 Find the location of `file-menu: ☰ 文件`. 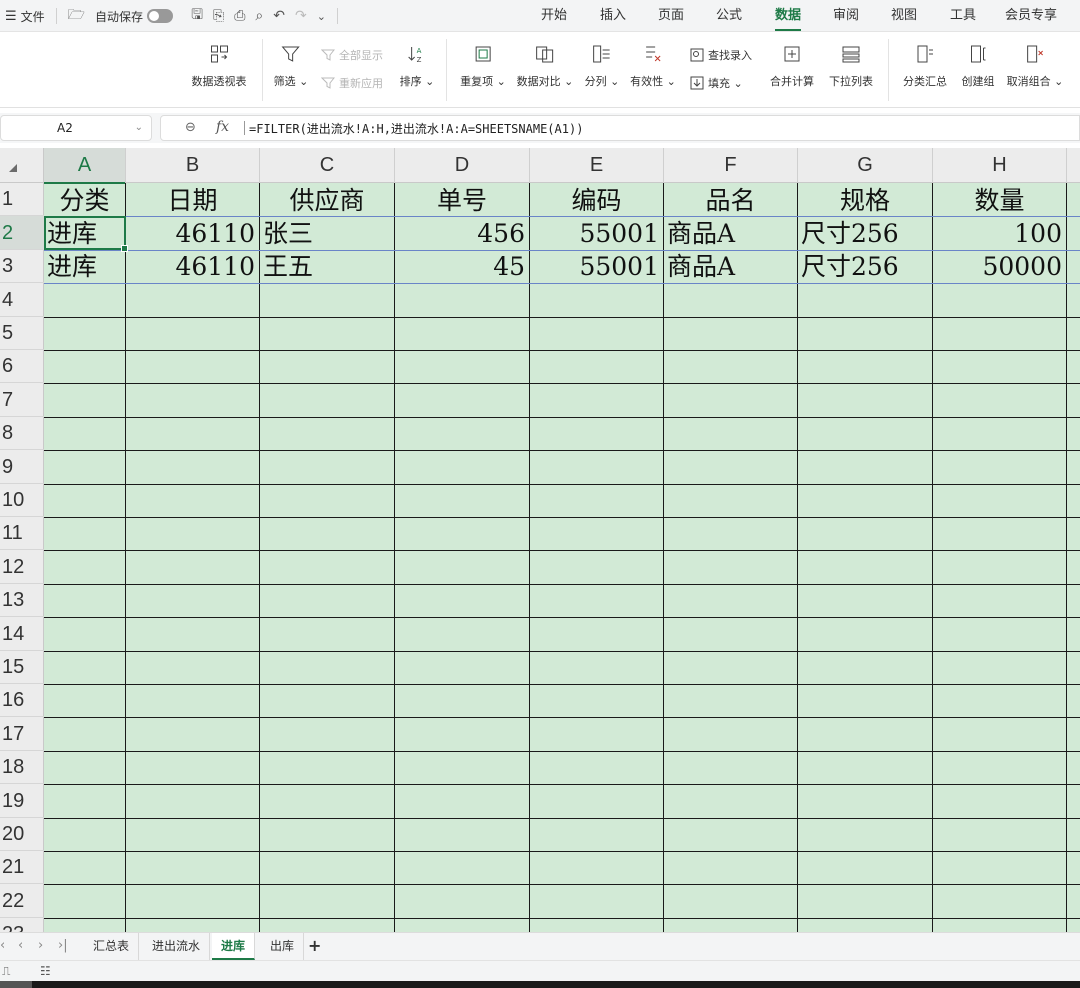

file-menu: ☰ 文件 is located at coordinates (25, 16).